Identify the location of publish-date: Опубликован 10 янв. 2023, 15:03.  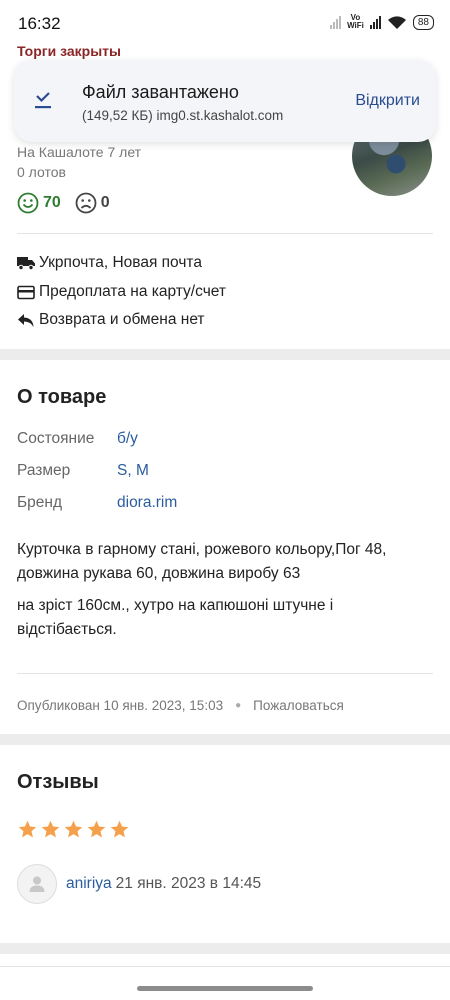
(120, 705).